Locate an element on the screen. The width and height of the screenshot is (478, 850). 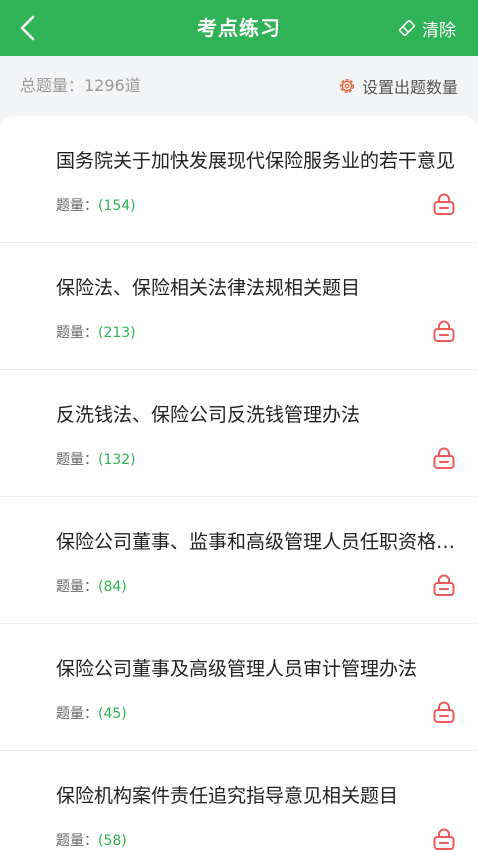
list-item: 保险公司董事及高级管理人员审计管理办法 题量：(45) is located at coordinates (239, 687).